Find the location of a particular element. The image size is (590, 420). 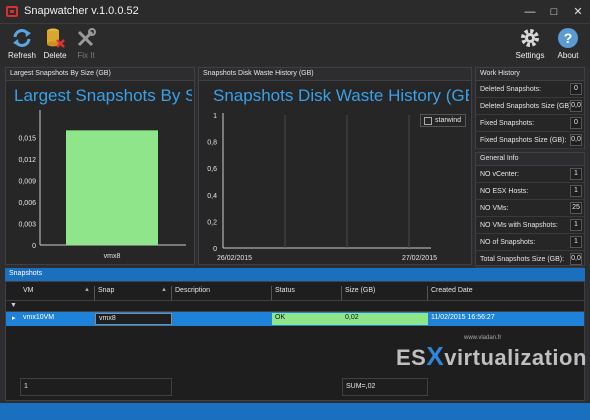

watermark-left: ES is located at coordinates (411, 357).